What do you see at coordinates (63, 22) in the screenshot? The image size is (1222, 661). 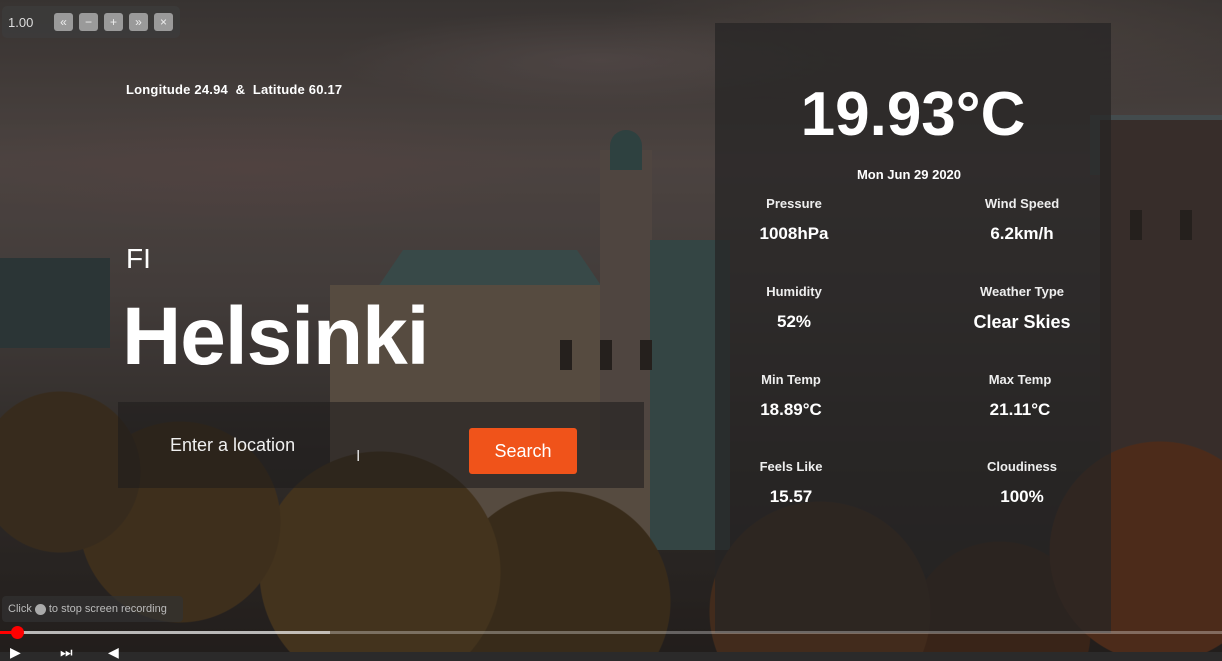 I see `zoom-reset-down-button: «` at bounding box center [63, 22].